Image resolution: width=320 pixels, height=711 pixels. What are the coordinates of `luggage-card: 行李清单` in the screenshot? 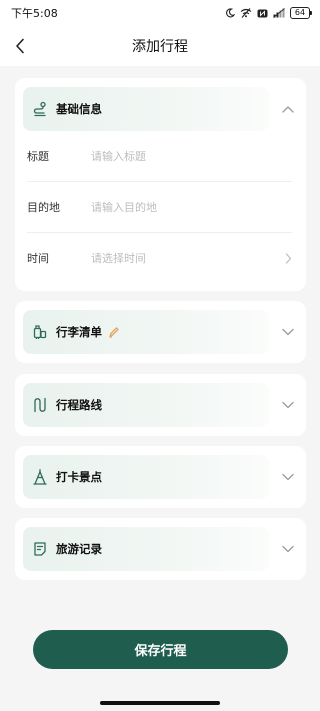 It's located at (160, 332).